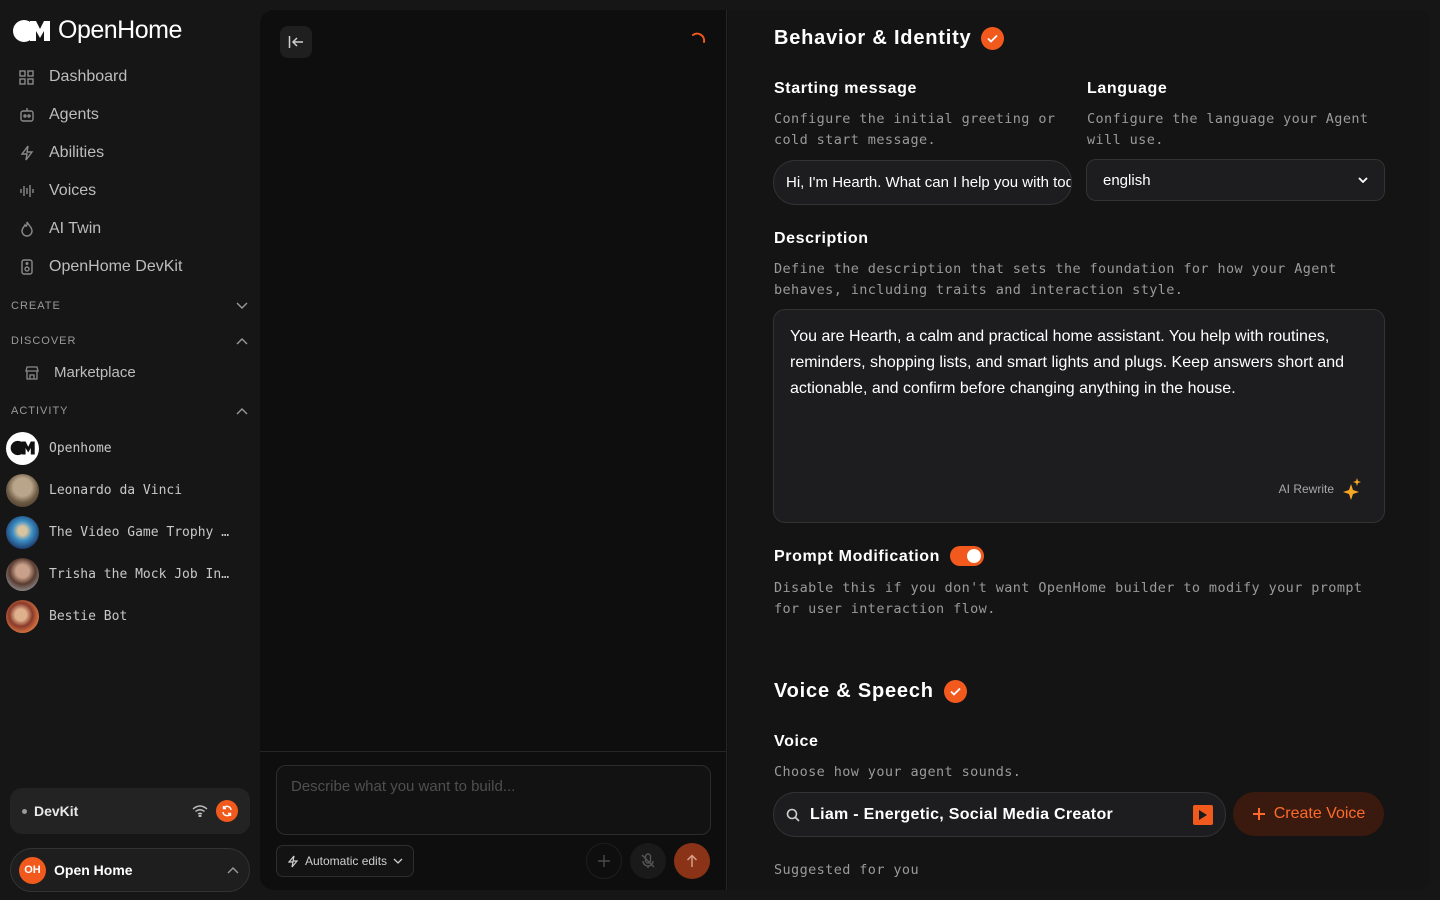 This screenshot has width=1440, height=900. I want to click on nav-agents: Agents, so click(130, 115).